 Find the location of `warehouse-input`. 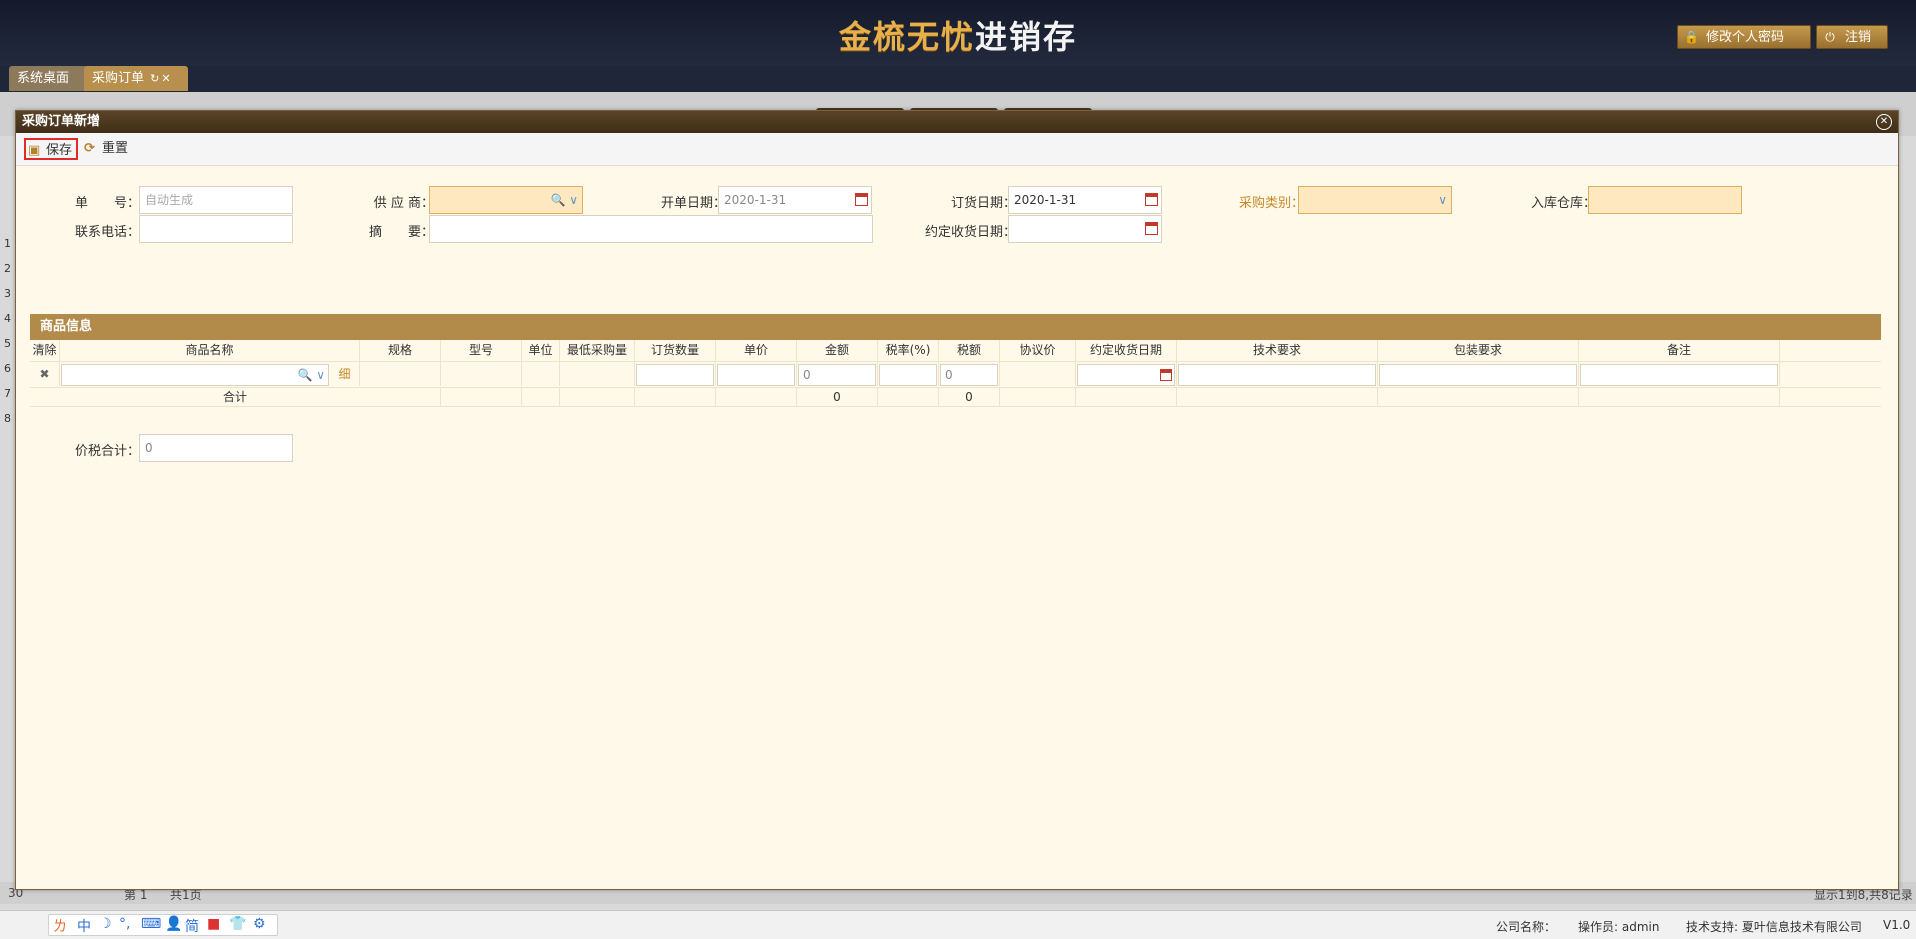

warehouse-input is located at coordinates (1665, 200).